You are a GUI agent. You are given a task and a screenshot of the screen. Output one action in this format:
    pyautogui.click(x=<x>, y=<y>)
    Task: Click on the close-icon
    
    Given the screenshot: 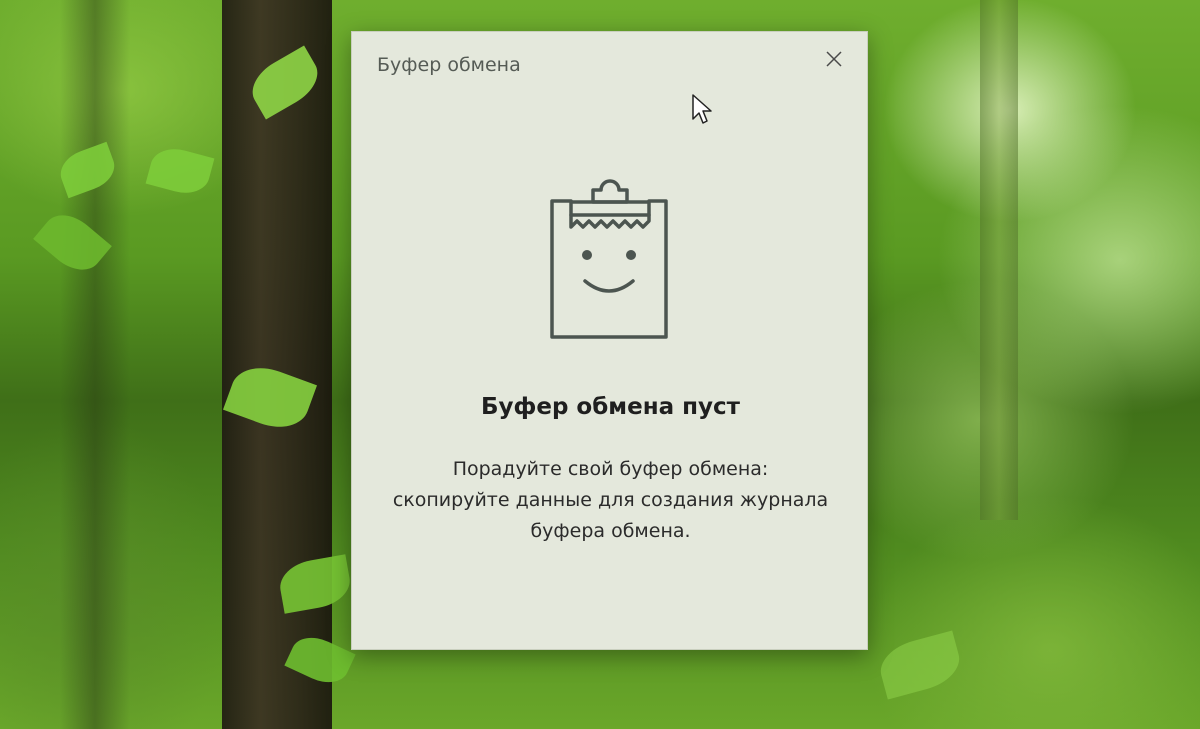 What is the action you would take?
    pyautogui.click(x=834, y=59)
    